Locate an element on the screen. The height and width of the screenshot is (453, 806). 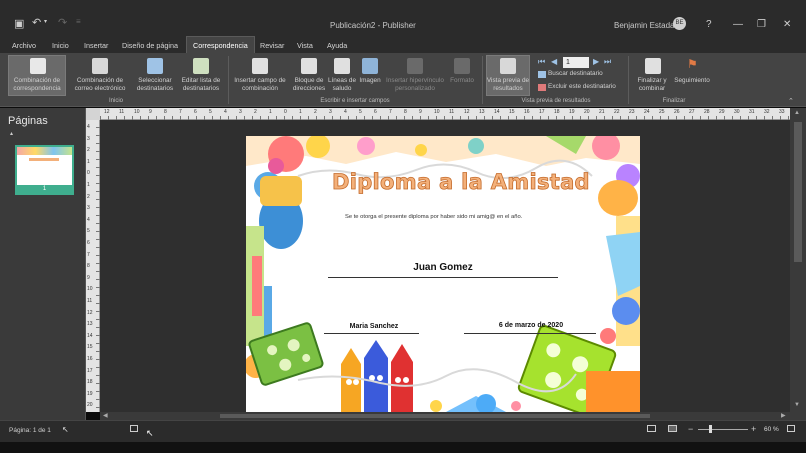
minimize-button: — is located at coordinates (738, 24).